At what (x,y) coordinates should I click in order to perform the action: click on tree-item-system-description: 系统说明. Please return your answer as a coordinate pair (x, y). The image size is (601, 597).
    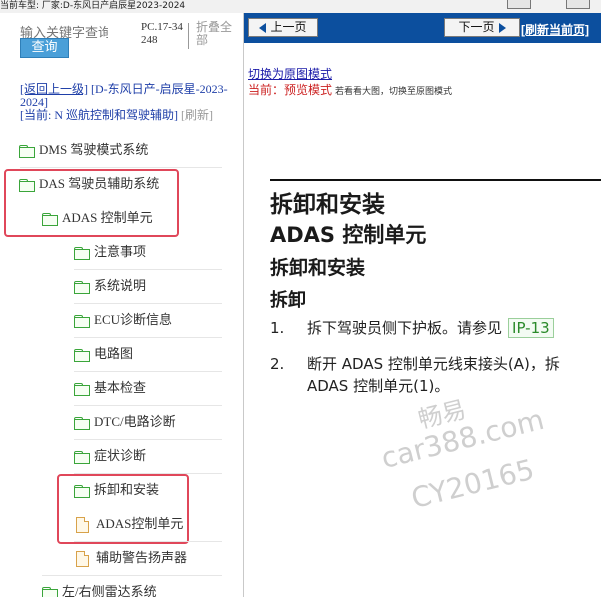
    Looking at the image, I should click on (110, 286).